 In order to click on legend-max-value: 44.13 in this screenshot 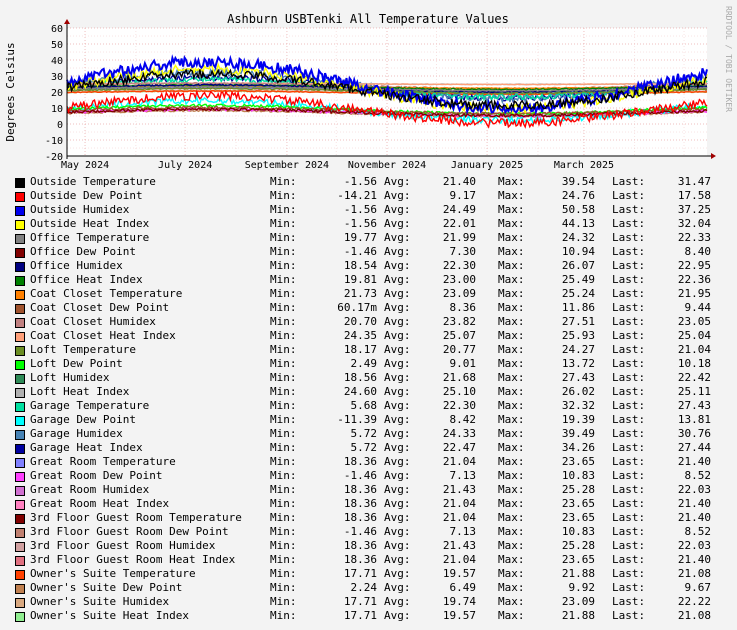, I will do `click(578, 223)`.